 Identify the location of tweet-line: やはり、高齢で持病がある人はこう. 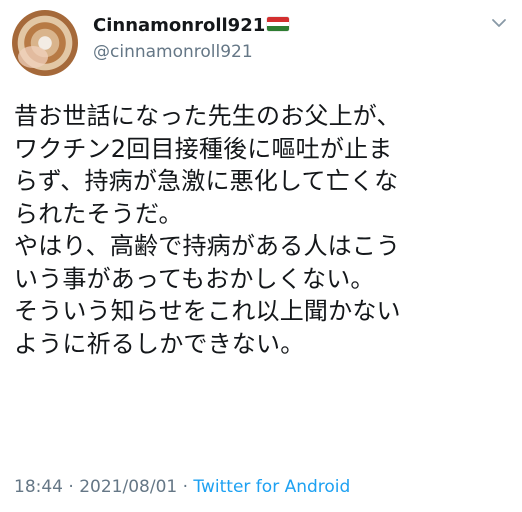
(207, 246).